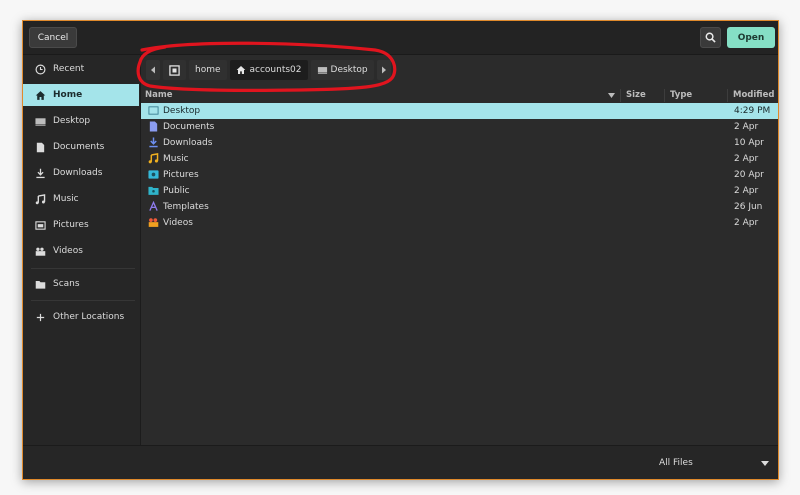  I want to click on file-modified: 10 Apr, so click(749, 143).